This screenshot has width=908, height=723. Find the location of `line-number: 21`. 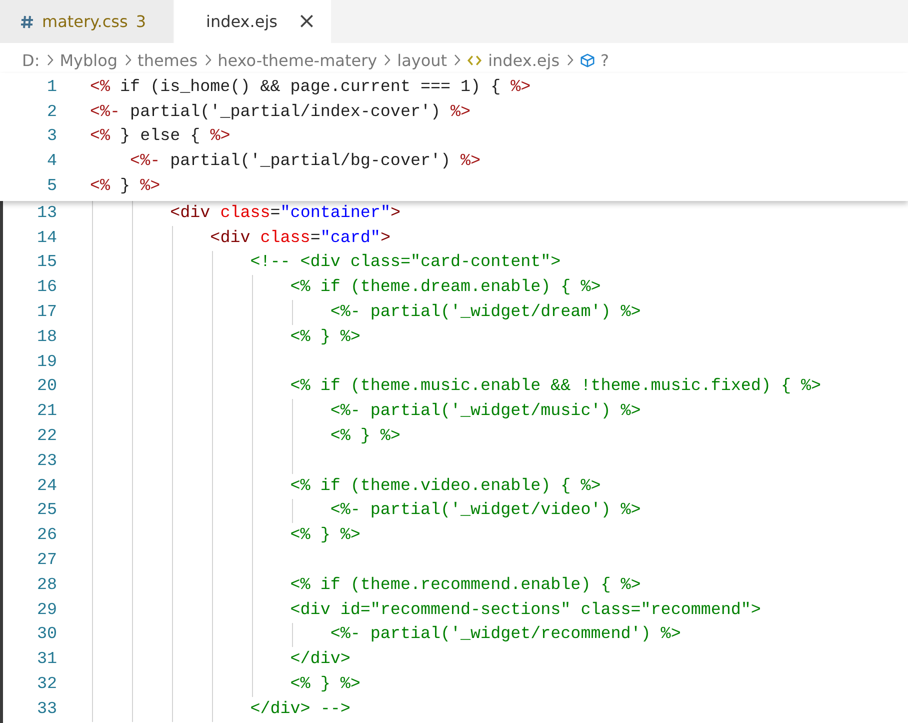

line-number: 21 is located at coordinates (46, 412).